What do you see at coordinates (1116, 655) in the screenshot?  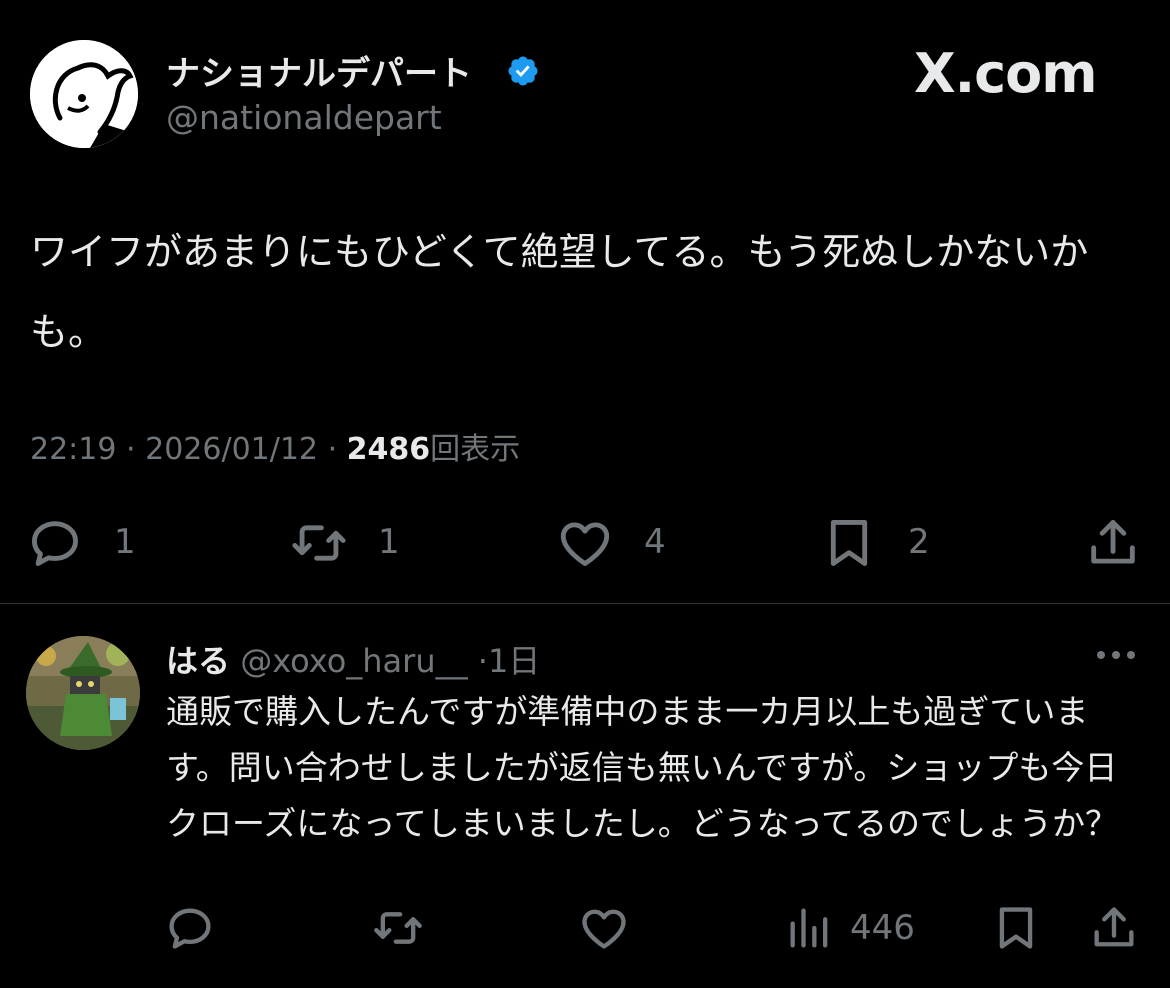 I see `more-icon` at bounding box center [1116, 655].